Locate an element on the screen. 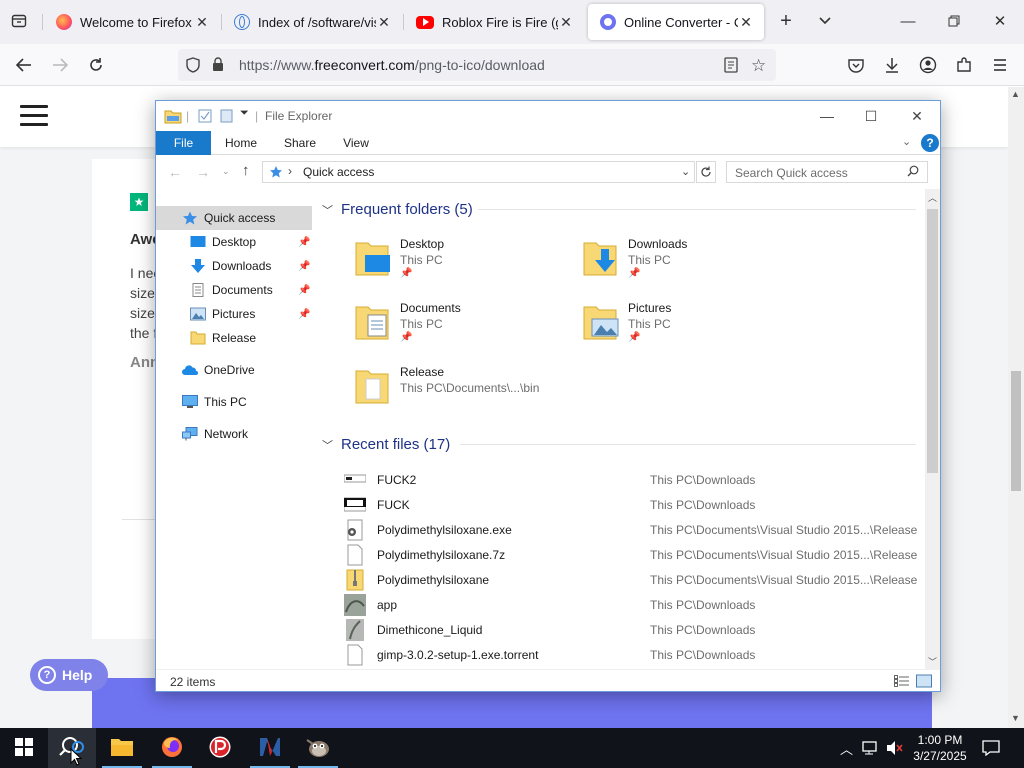 The width and height of the screenshot is (1024, 768). hamburger-menu-icon is located at coordinates (34, 116).